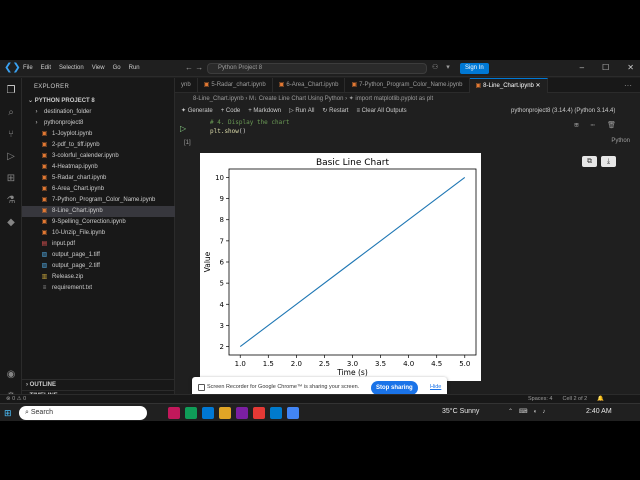  What do you see at coordinates (608, 161) in the screenshot?
I see `save-output-icon: ⤓` at bounding box center [608, 161].